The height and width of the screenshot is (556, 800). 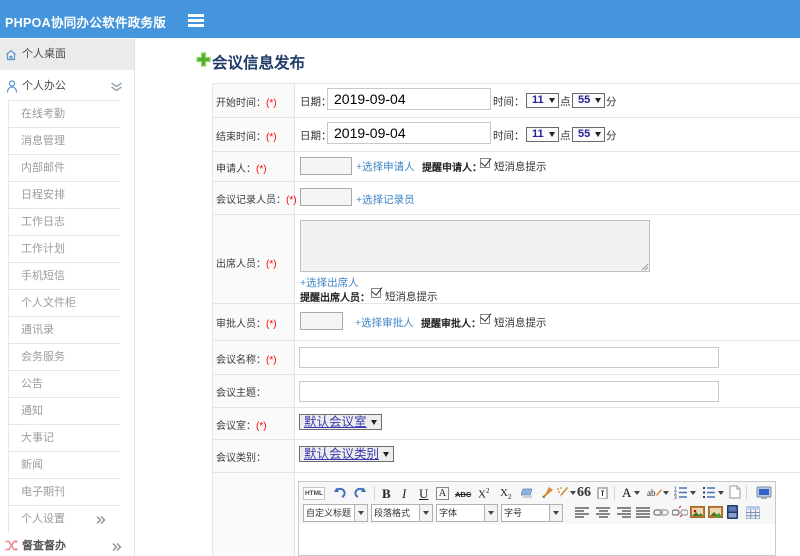 I want to click on svg-text: 3, so click(x=675, y=497).